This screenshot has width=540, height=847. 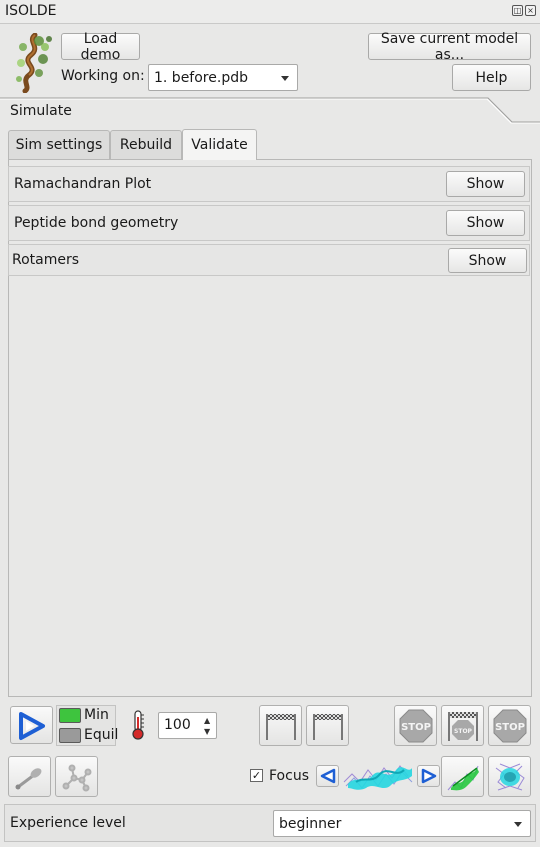 I want to click on start-simulation-button, so click(x=31, y=725).